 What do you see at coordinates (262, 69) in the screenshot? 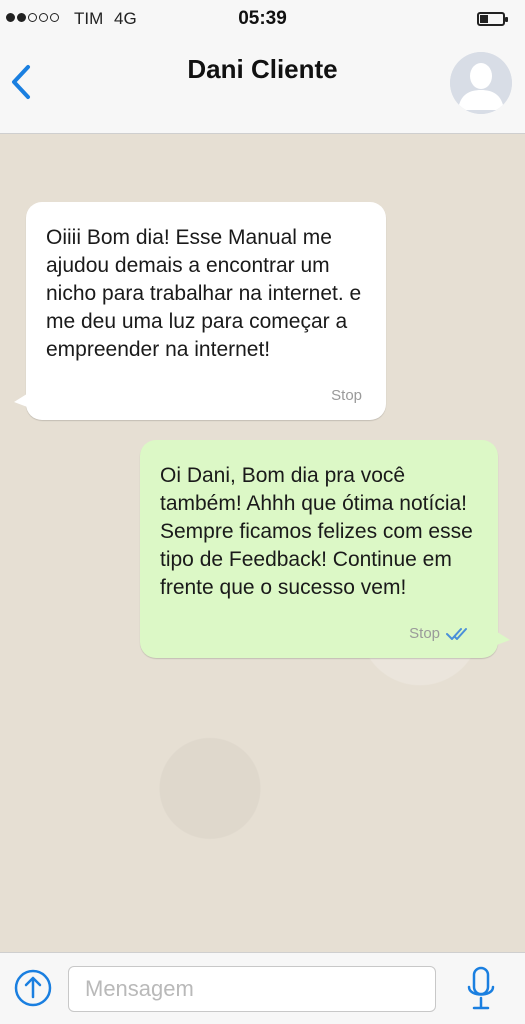
I see `contact-name: Dani Cliente` at bounding box center [262, 69].